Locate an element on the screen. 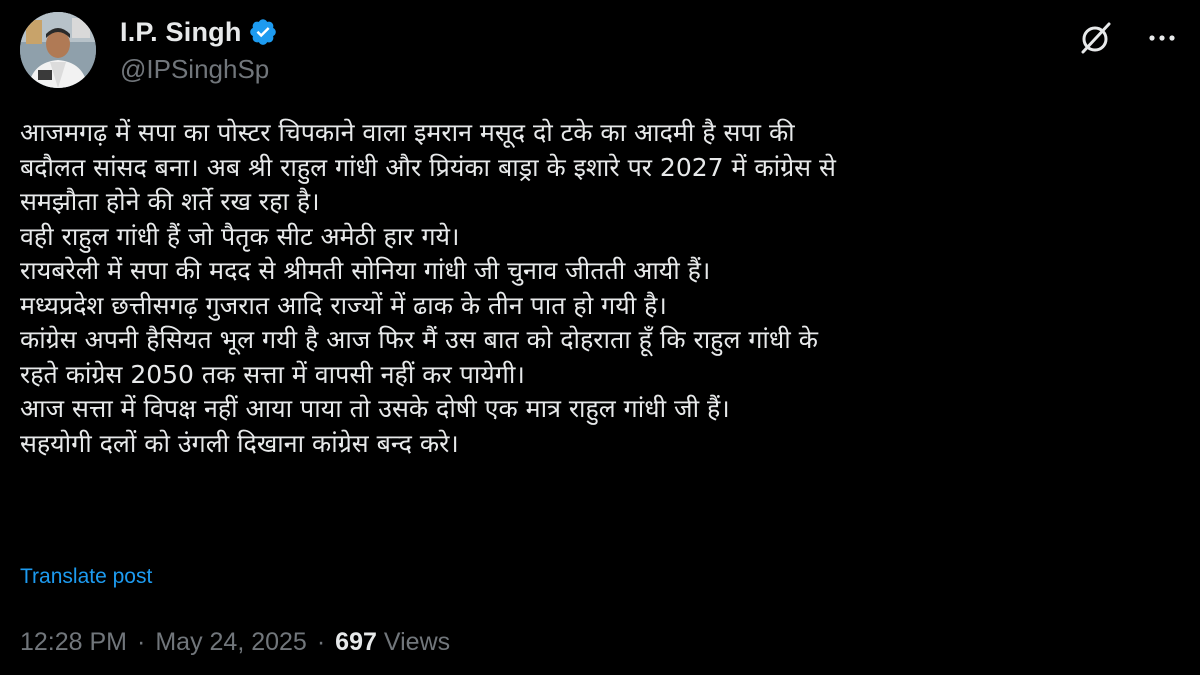  views-count: 697 is located at coordinates (356, 642).